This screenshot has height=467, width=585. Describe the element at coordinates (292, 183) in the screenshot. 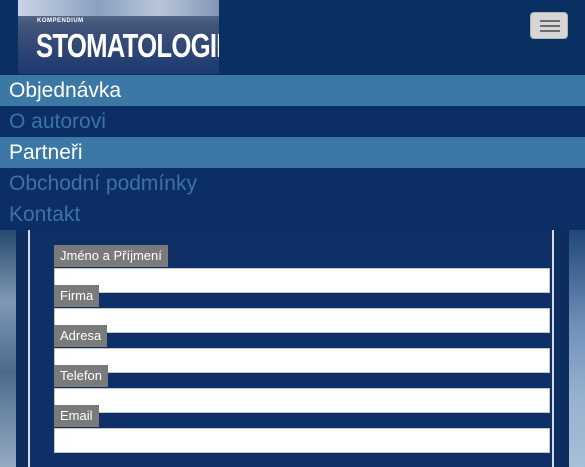

I see `nav-item-obchodni-podminky: Obchodní podmínky` at that location.